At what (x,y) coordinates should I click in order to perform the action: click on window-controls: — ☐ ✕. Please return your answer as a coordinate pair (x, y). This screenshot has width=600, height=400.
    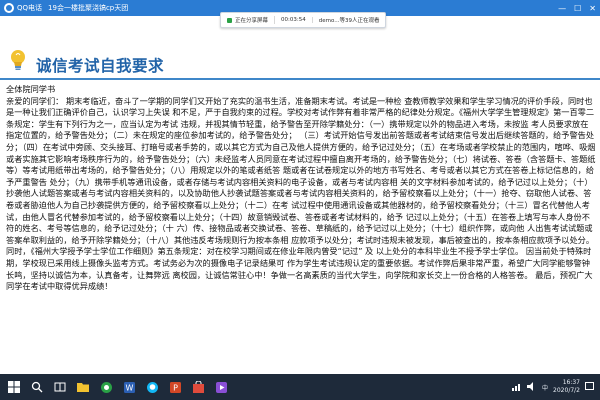
    Looking at the image, I should click on (577, 8).